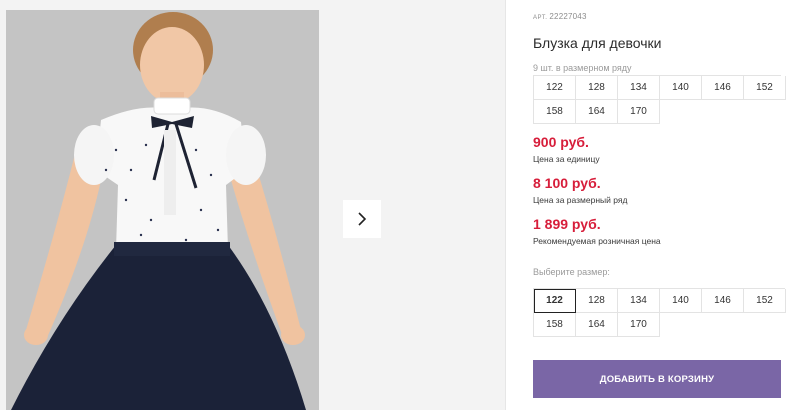 This screenshot has width=800, height=410. What do you see at coordinates (639, 112) in the screenshot?
I see `size-row-cell: 170` at bounding box center [639, 112].